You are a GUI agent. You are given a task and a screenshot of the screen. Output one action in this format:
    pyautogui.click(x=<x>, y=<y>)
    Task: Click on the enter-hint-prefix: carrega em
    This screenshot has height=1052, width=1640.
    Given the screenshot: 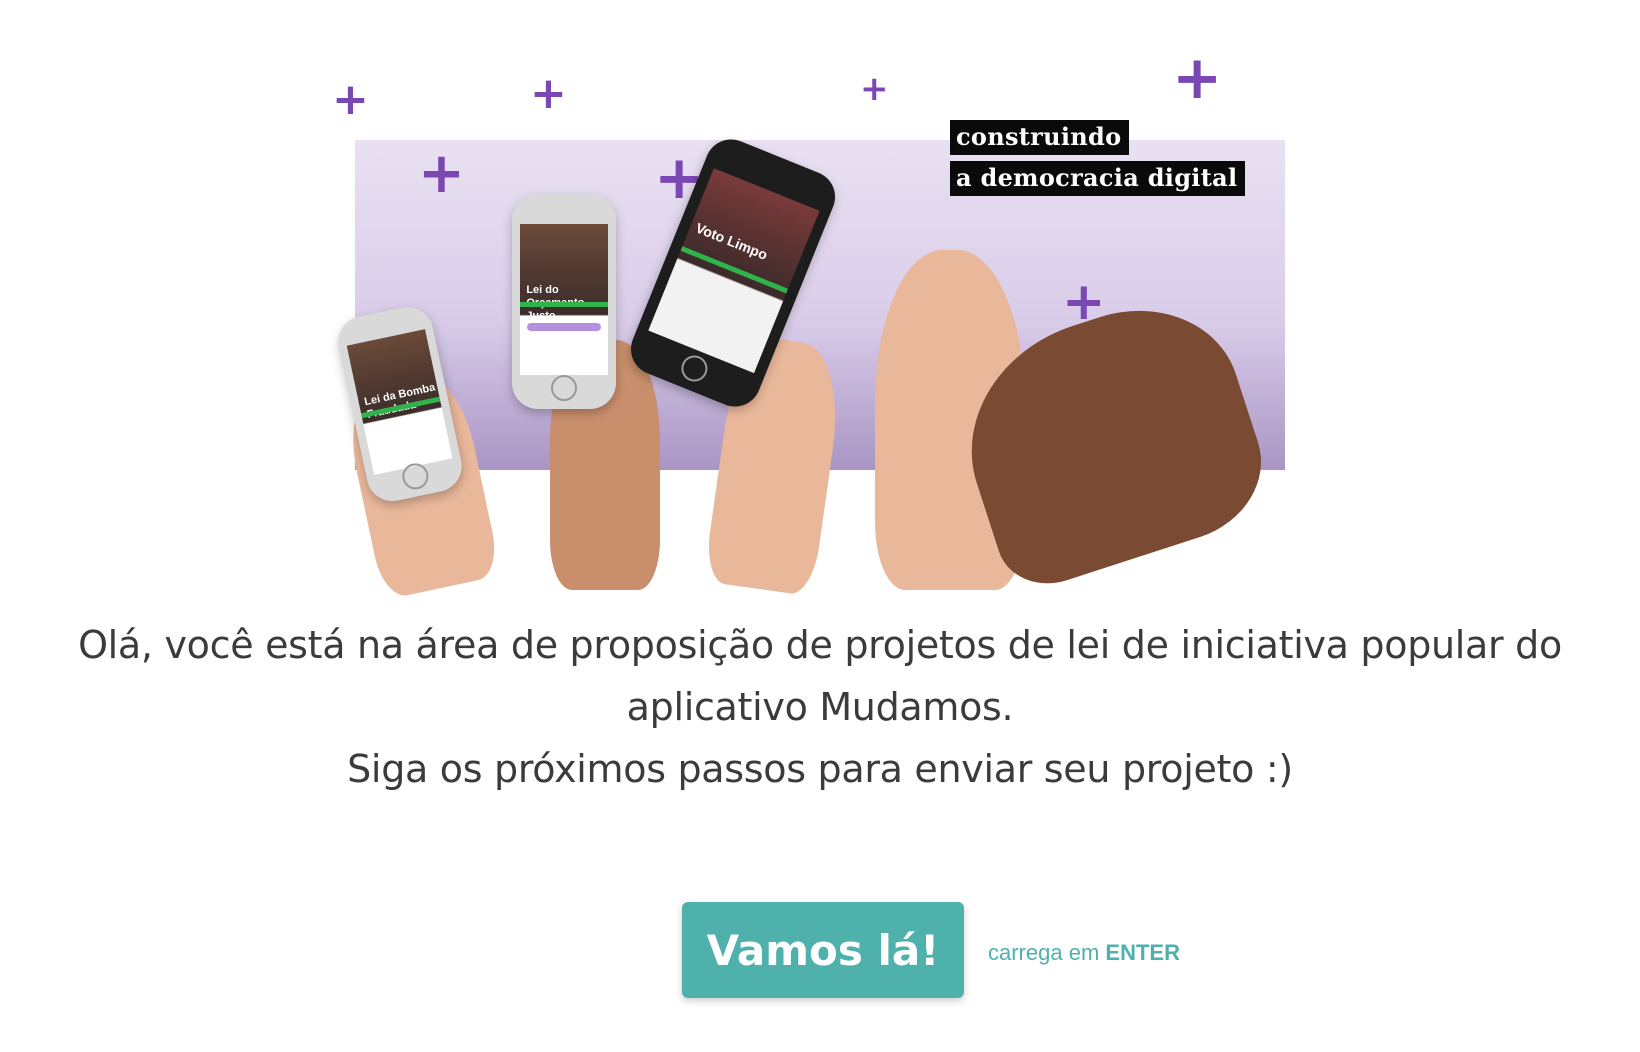 What is the action you would take?
    pyautogui.click(x=1044, y=952)
    